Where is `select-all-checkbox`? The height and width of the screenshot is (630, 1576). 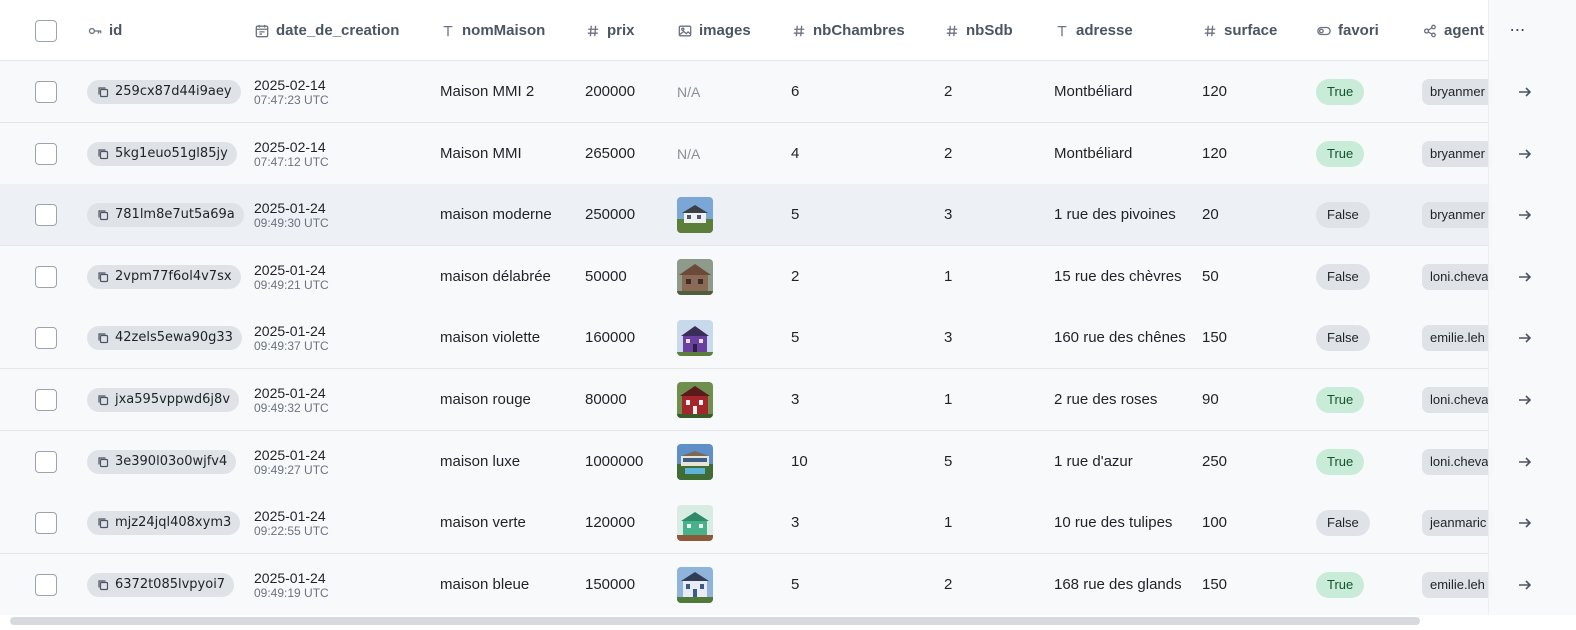 select-all-checkbox is located at coordinates (46, 30).